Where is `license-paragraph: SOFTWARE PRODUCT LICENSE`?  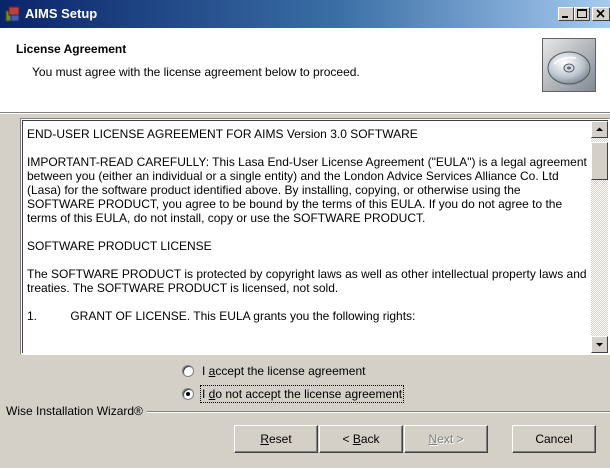
license-paragraph: SOFTWARE PRODUCT LICENSE is located at coordinates (119, 246).